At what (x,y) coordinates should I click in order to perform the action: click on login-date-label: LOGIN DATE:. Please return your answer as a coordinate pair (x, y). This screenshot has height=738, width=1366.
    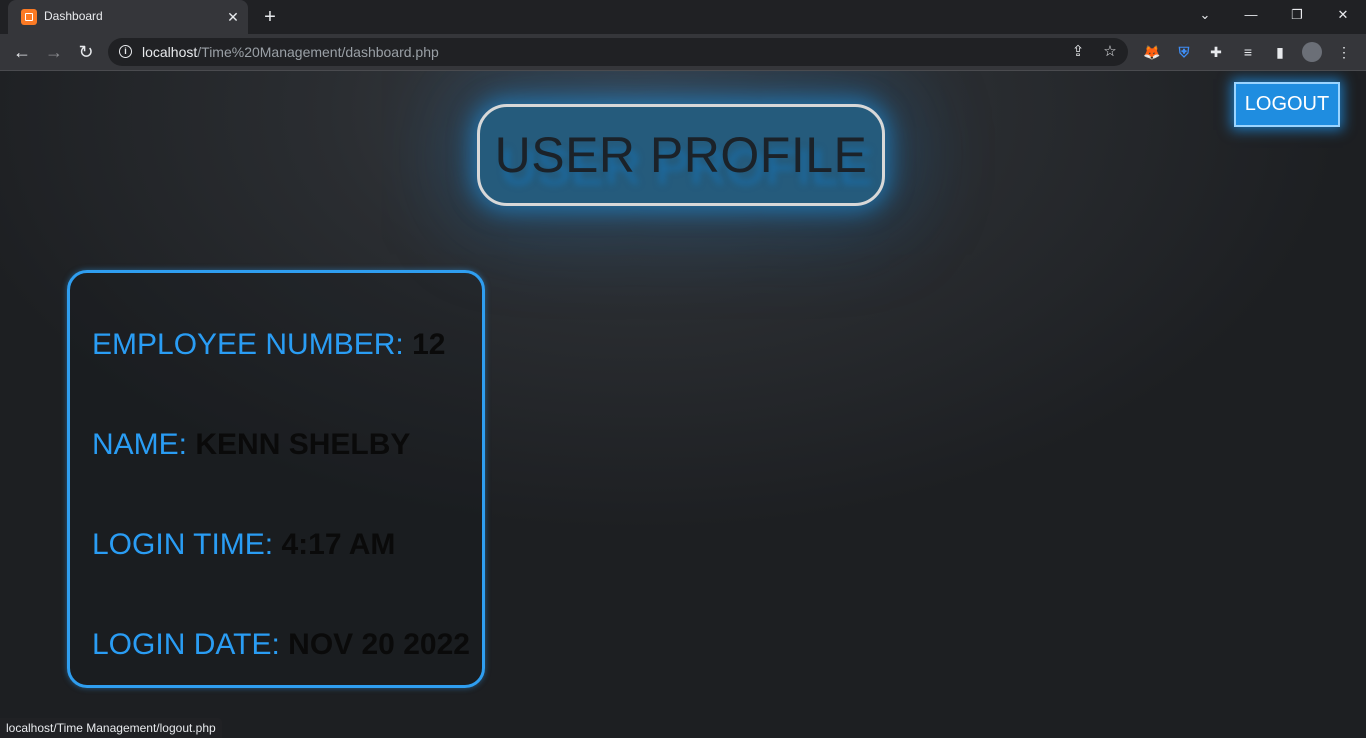
    Looking at the image, I should click on (186, 644).